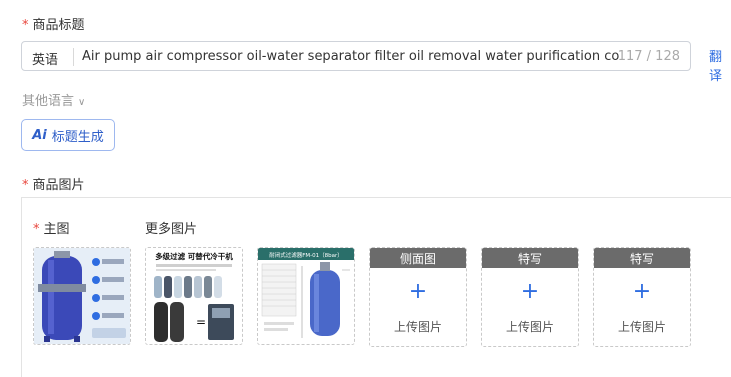  I want to click on more-images-label: 更多图片, so click(171, 229).